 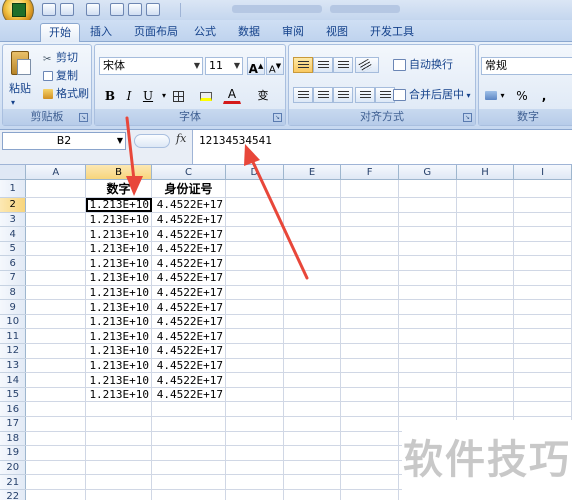 What do you see at coordinates (256, 66) in the screenshot?
I see `grow-font-button: A▲` at bounding box center [256, 66].